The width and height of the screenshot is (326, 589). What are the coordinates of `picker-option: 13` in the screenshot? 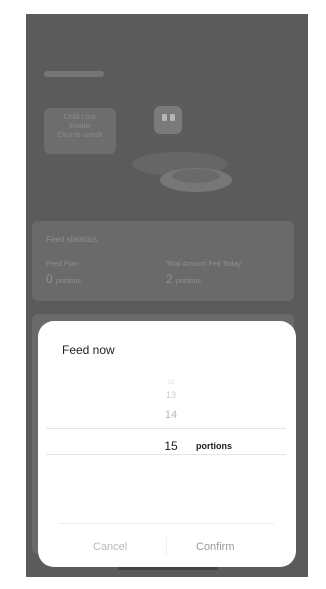 It's located at (171, 395).